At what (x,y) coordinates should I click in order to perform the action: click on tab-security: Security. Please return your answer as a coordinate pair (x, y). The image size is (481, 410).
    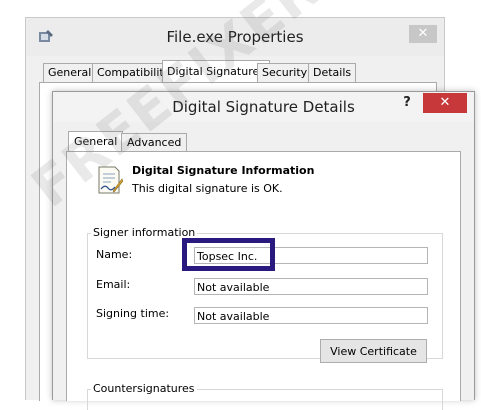
    Looking at the image, I should click on (285, 72).